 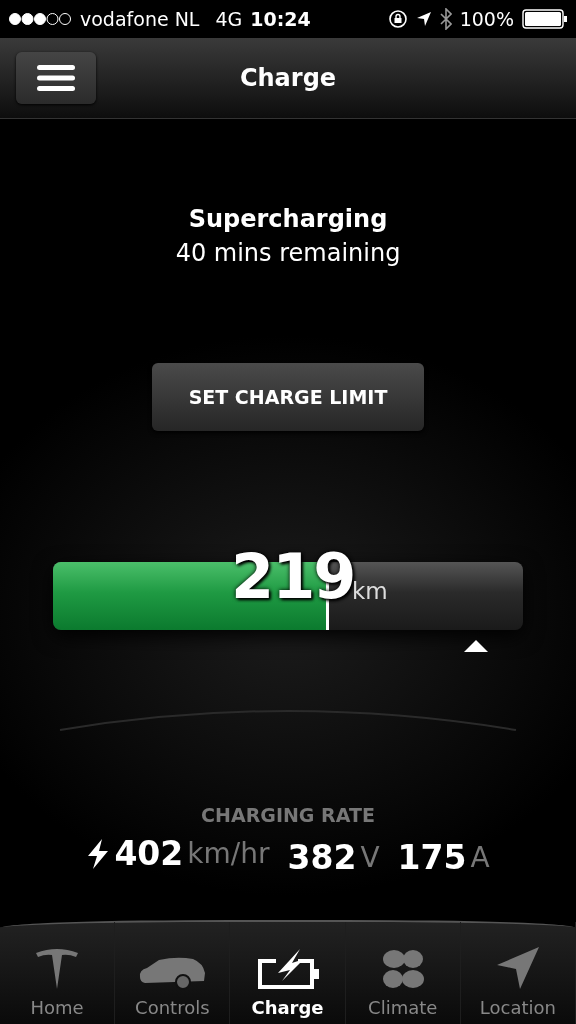 What do you see at coordinates (288, 78) in the screenshot?
I see `screen-title: Charge` at bounding box center [288, 78].